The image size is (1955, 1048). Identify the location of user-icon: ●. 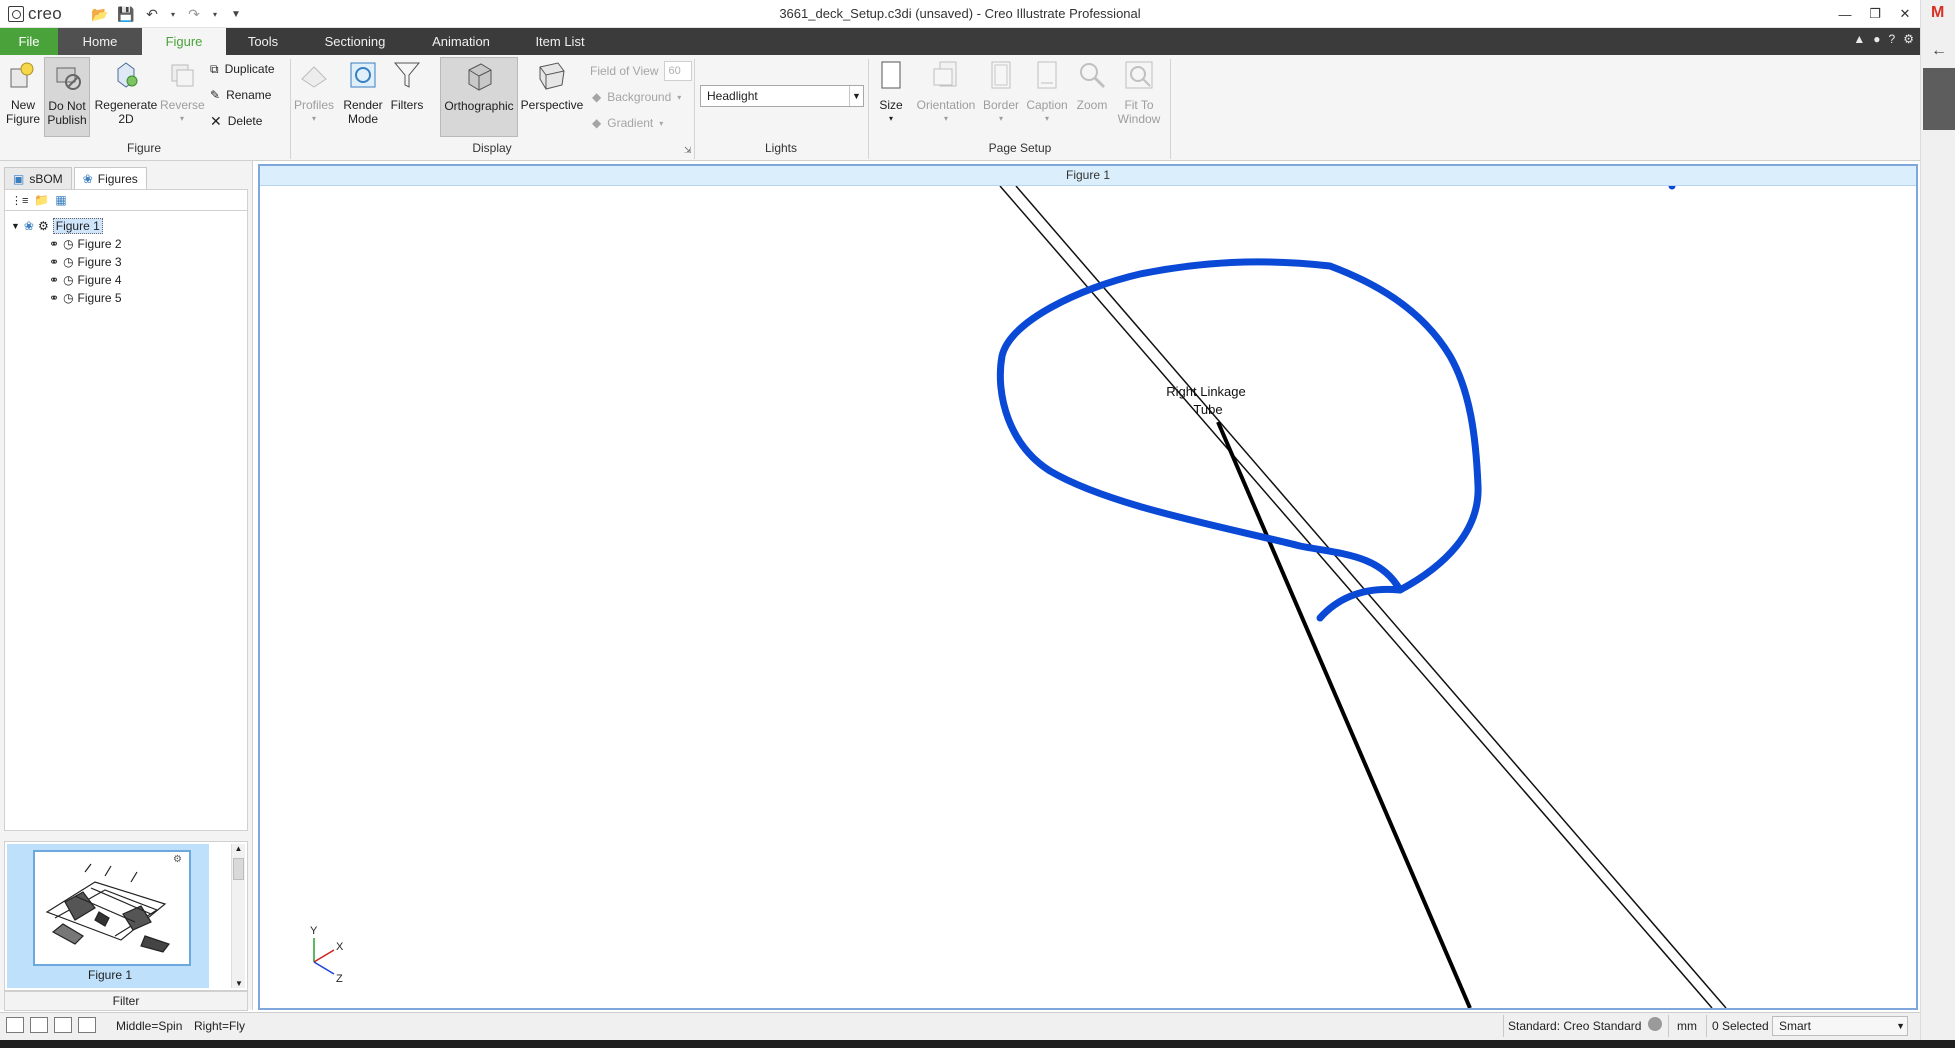
(1876, 39).